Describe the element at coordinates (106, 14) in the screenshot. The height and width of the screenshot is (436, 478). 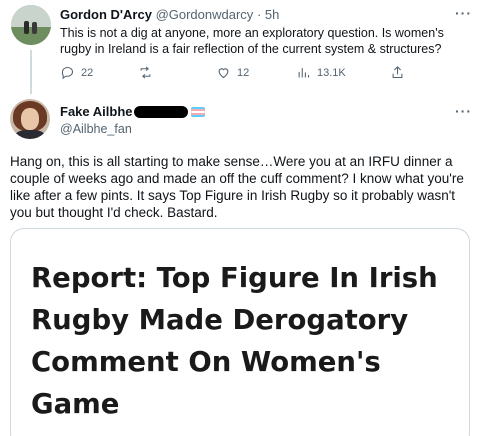
I see `display-name: Gordon D'Arcy` at that location.